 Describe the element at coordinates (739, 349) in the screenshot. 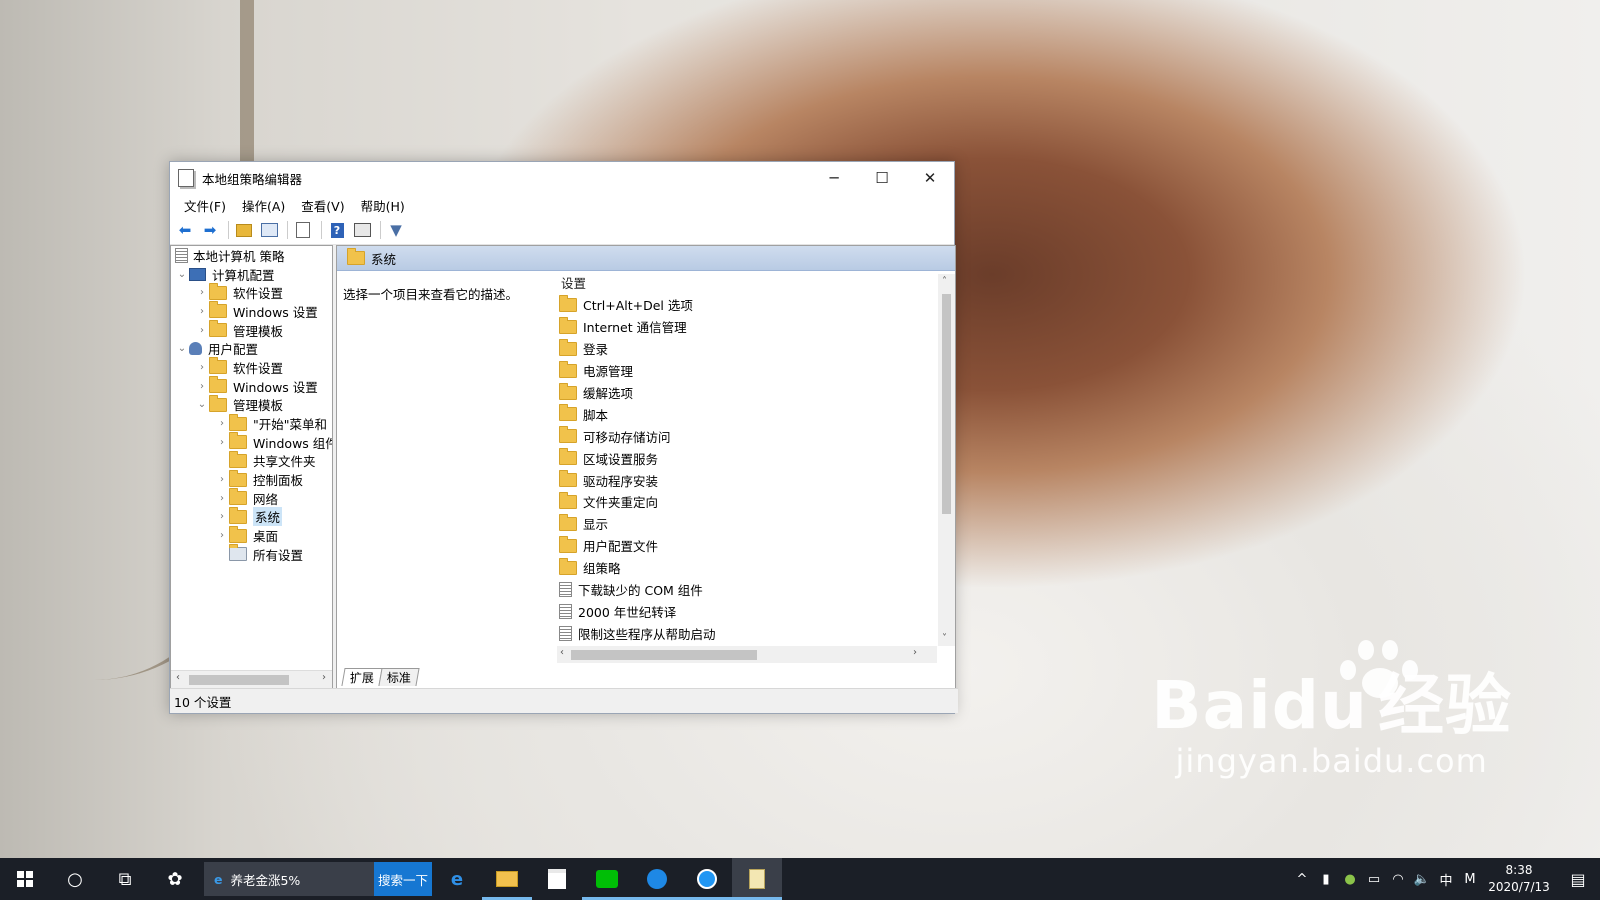

I see `list-item: 登录` at that location.